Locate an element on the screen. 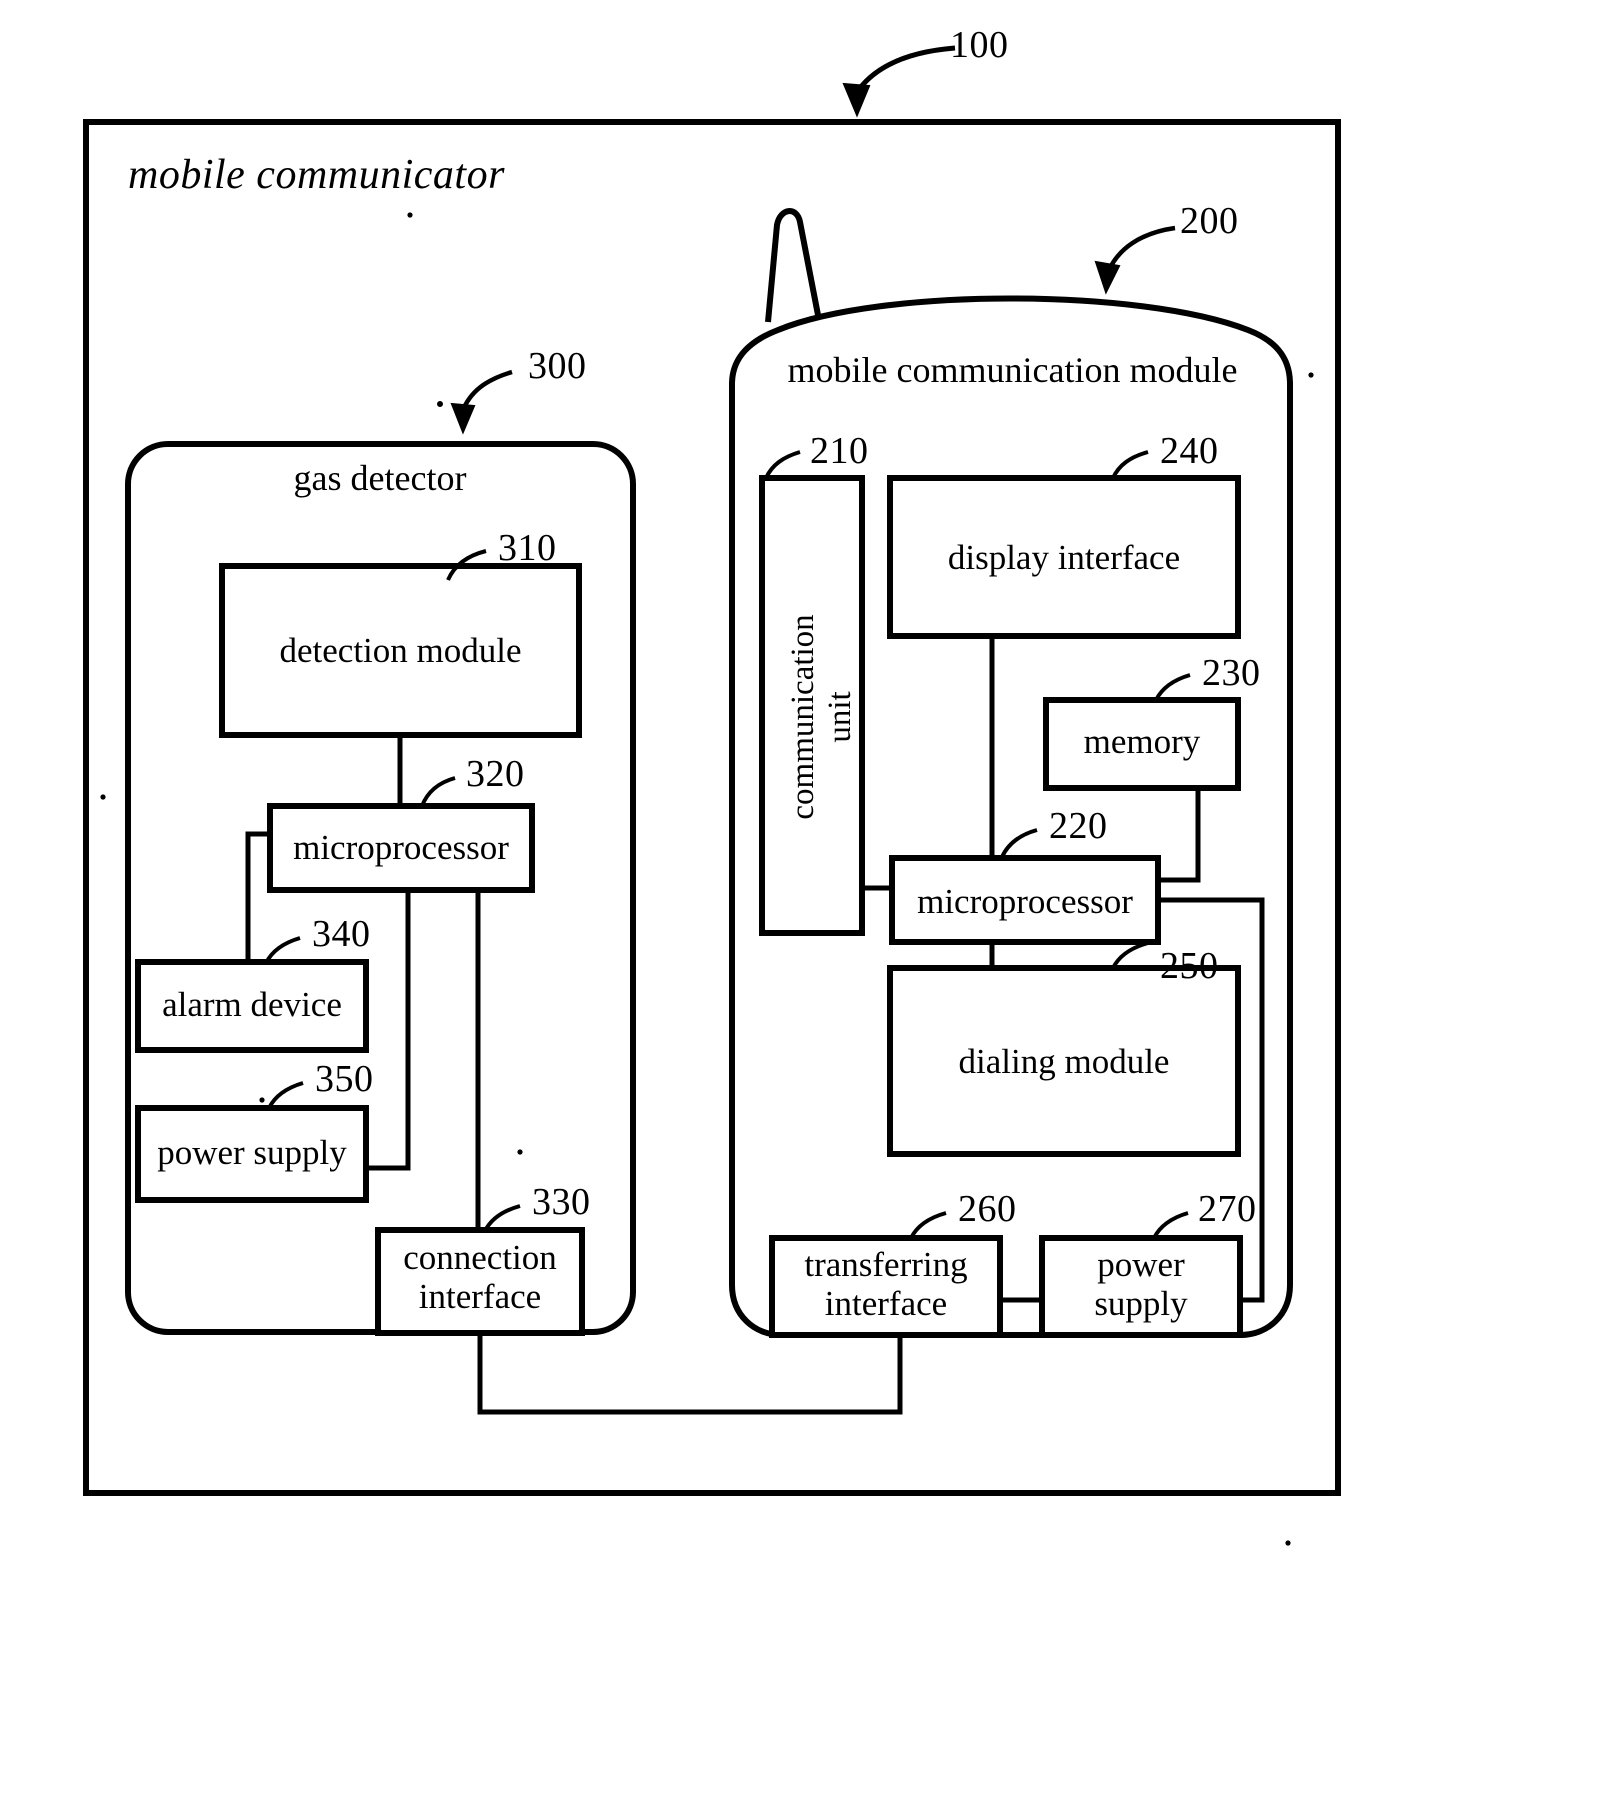 Image resolution: width=1610 pixels, height=1793 pixels. ref-num-320: 320 is located at coordinates (495, 774).